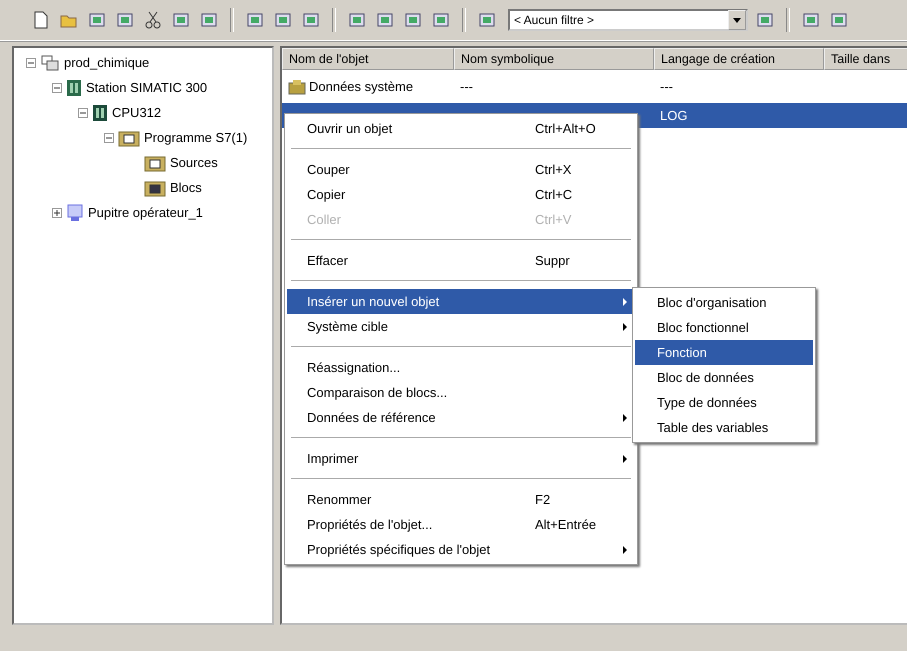 This screenshot has width=907, height=651. What do you see at coordinates (674, 115) in the screenshot?
I see `table-cell: LOG` at bounding box center [674, 115].